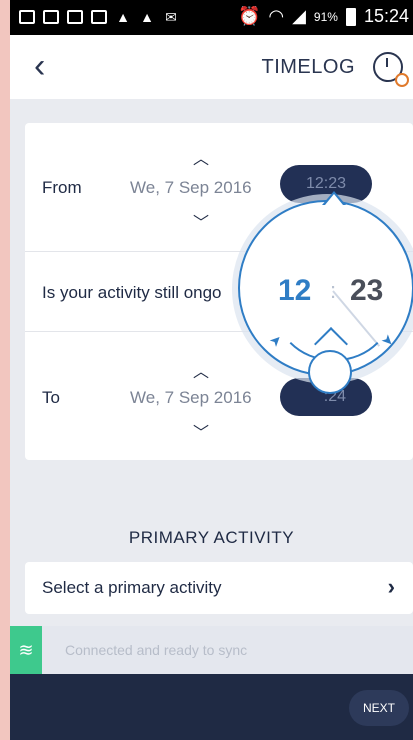 This screenshot has width=413, height=740. What do you see at coordinates (201, 370) in the screenshot?
I see `to-date-up-chevron-icon: ︿` at bounding box center [201, 370].